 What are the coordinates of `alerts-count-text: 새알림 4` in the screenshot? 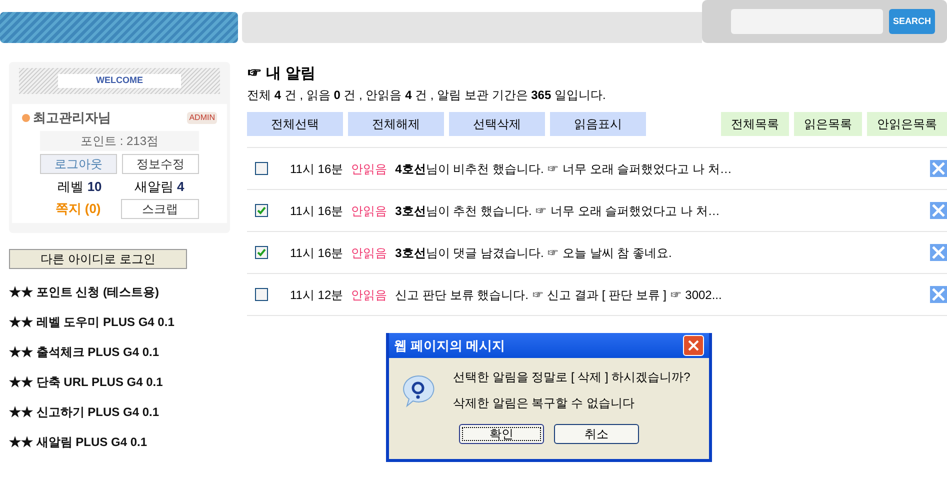 It's located at (159, 187).